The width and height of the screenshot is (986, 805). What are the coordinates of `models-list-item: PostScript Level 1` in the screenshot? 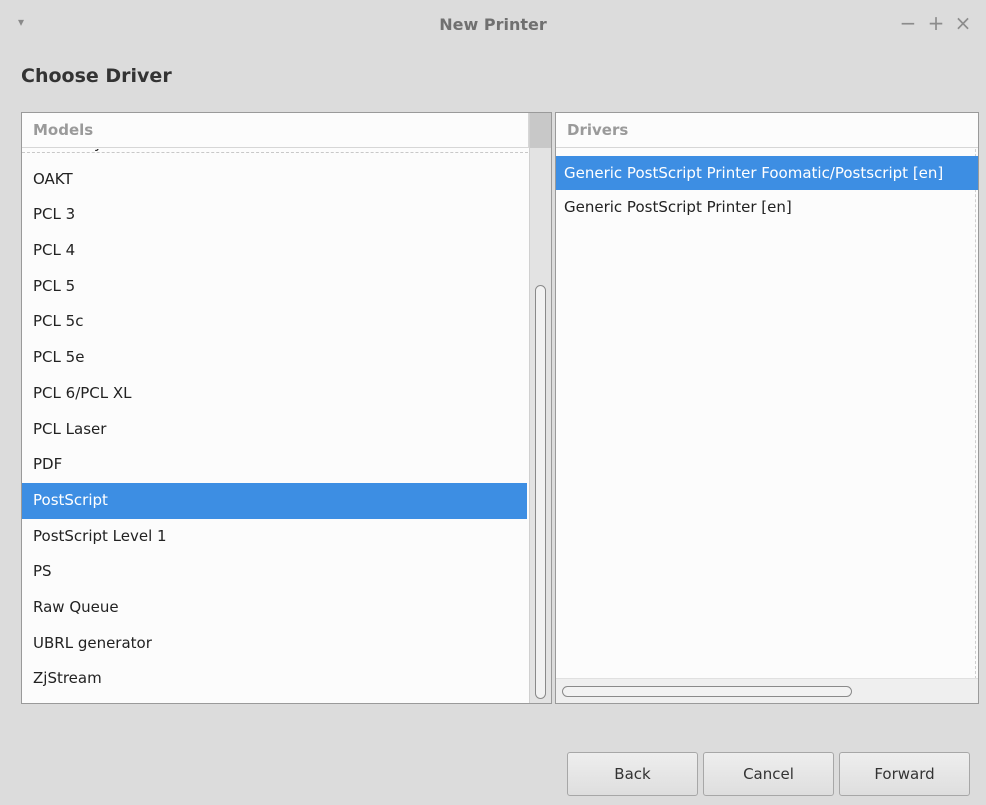 It's located at (274, 537).